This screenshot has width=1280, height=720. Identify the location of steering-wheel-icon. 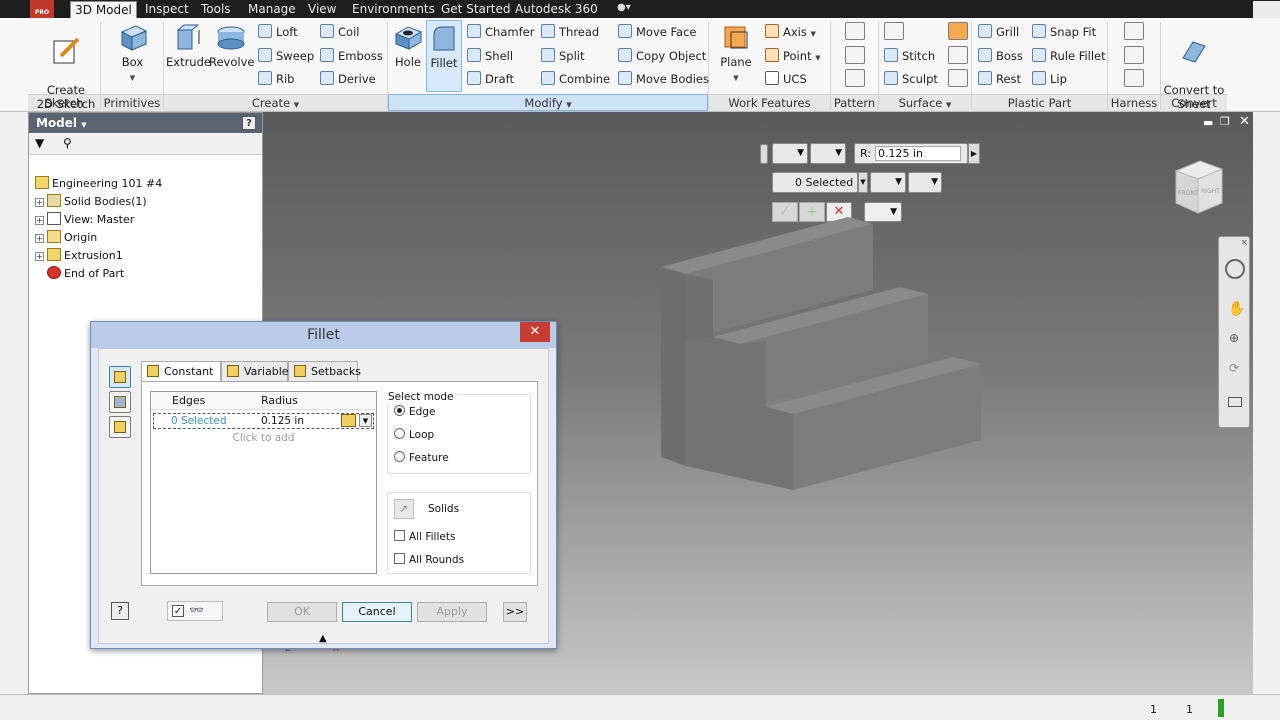
(1235, 269).